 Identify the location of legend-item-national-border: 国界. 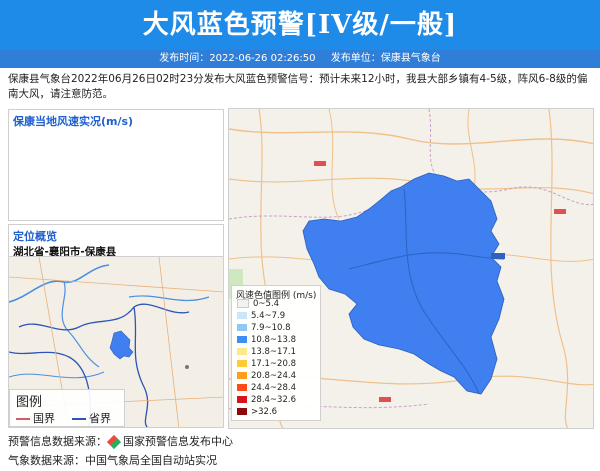
(35, 418).